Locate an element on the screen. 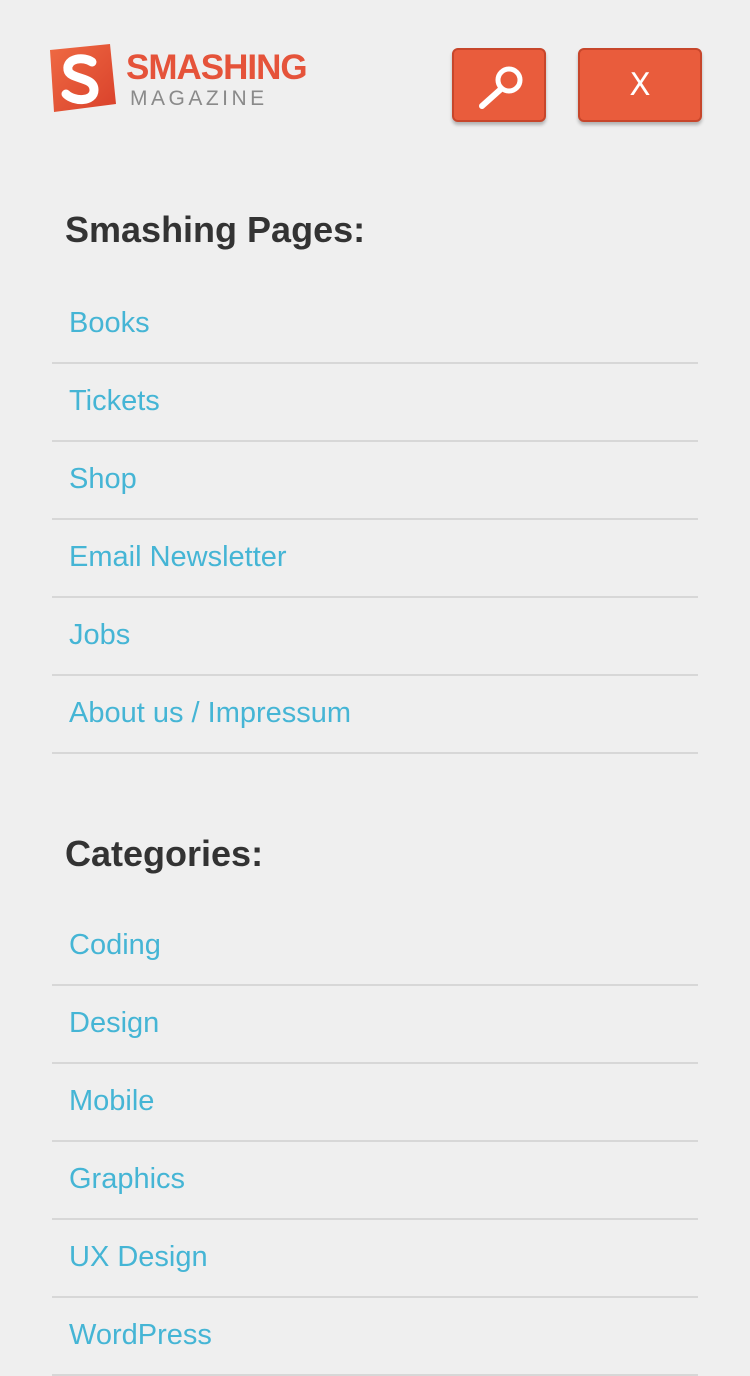  menu-link-design: Design is located at coordinates (114, 1023).